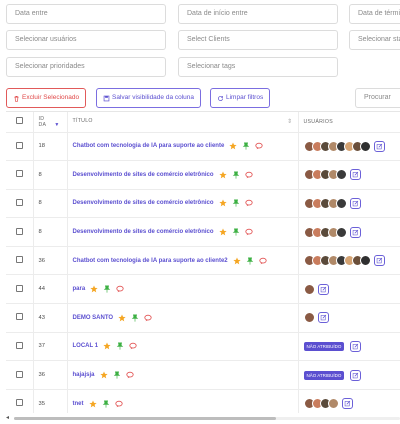 The height and width of the screenshot is (424, 400). I want to click on task-title-link: para, so click(79, 289).